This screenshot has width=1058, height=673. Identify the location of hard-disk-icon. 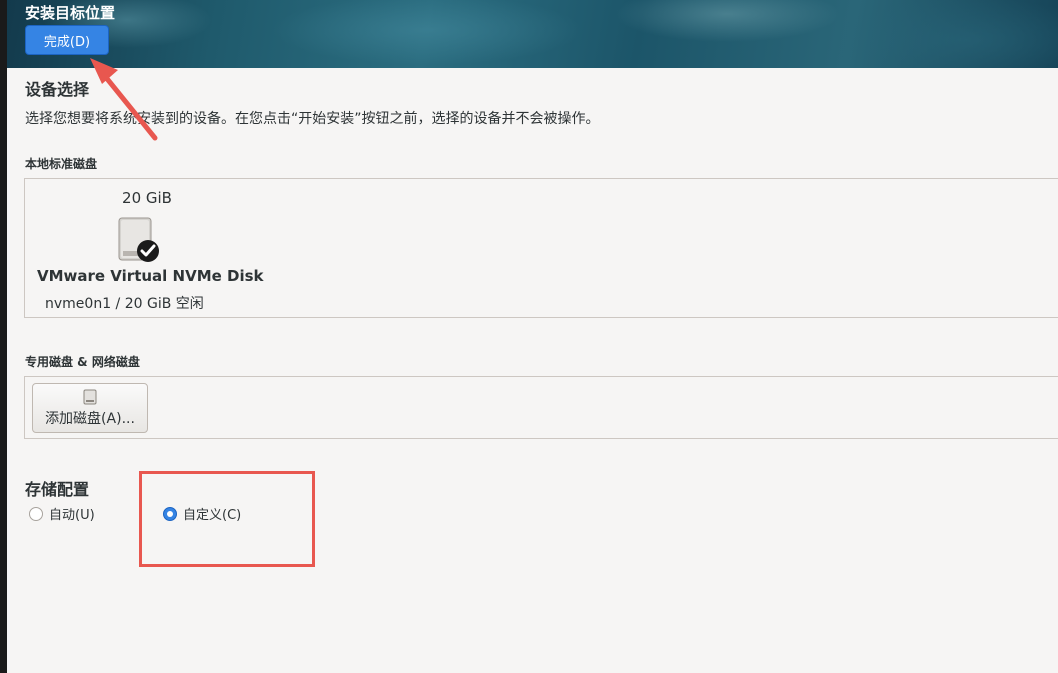
(138, 239).